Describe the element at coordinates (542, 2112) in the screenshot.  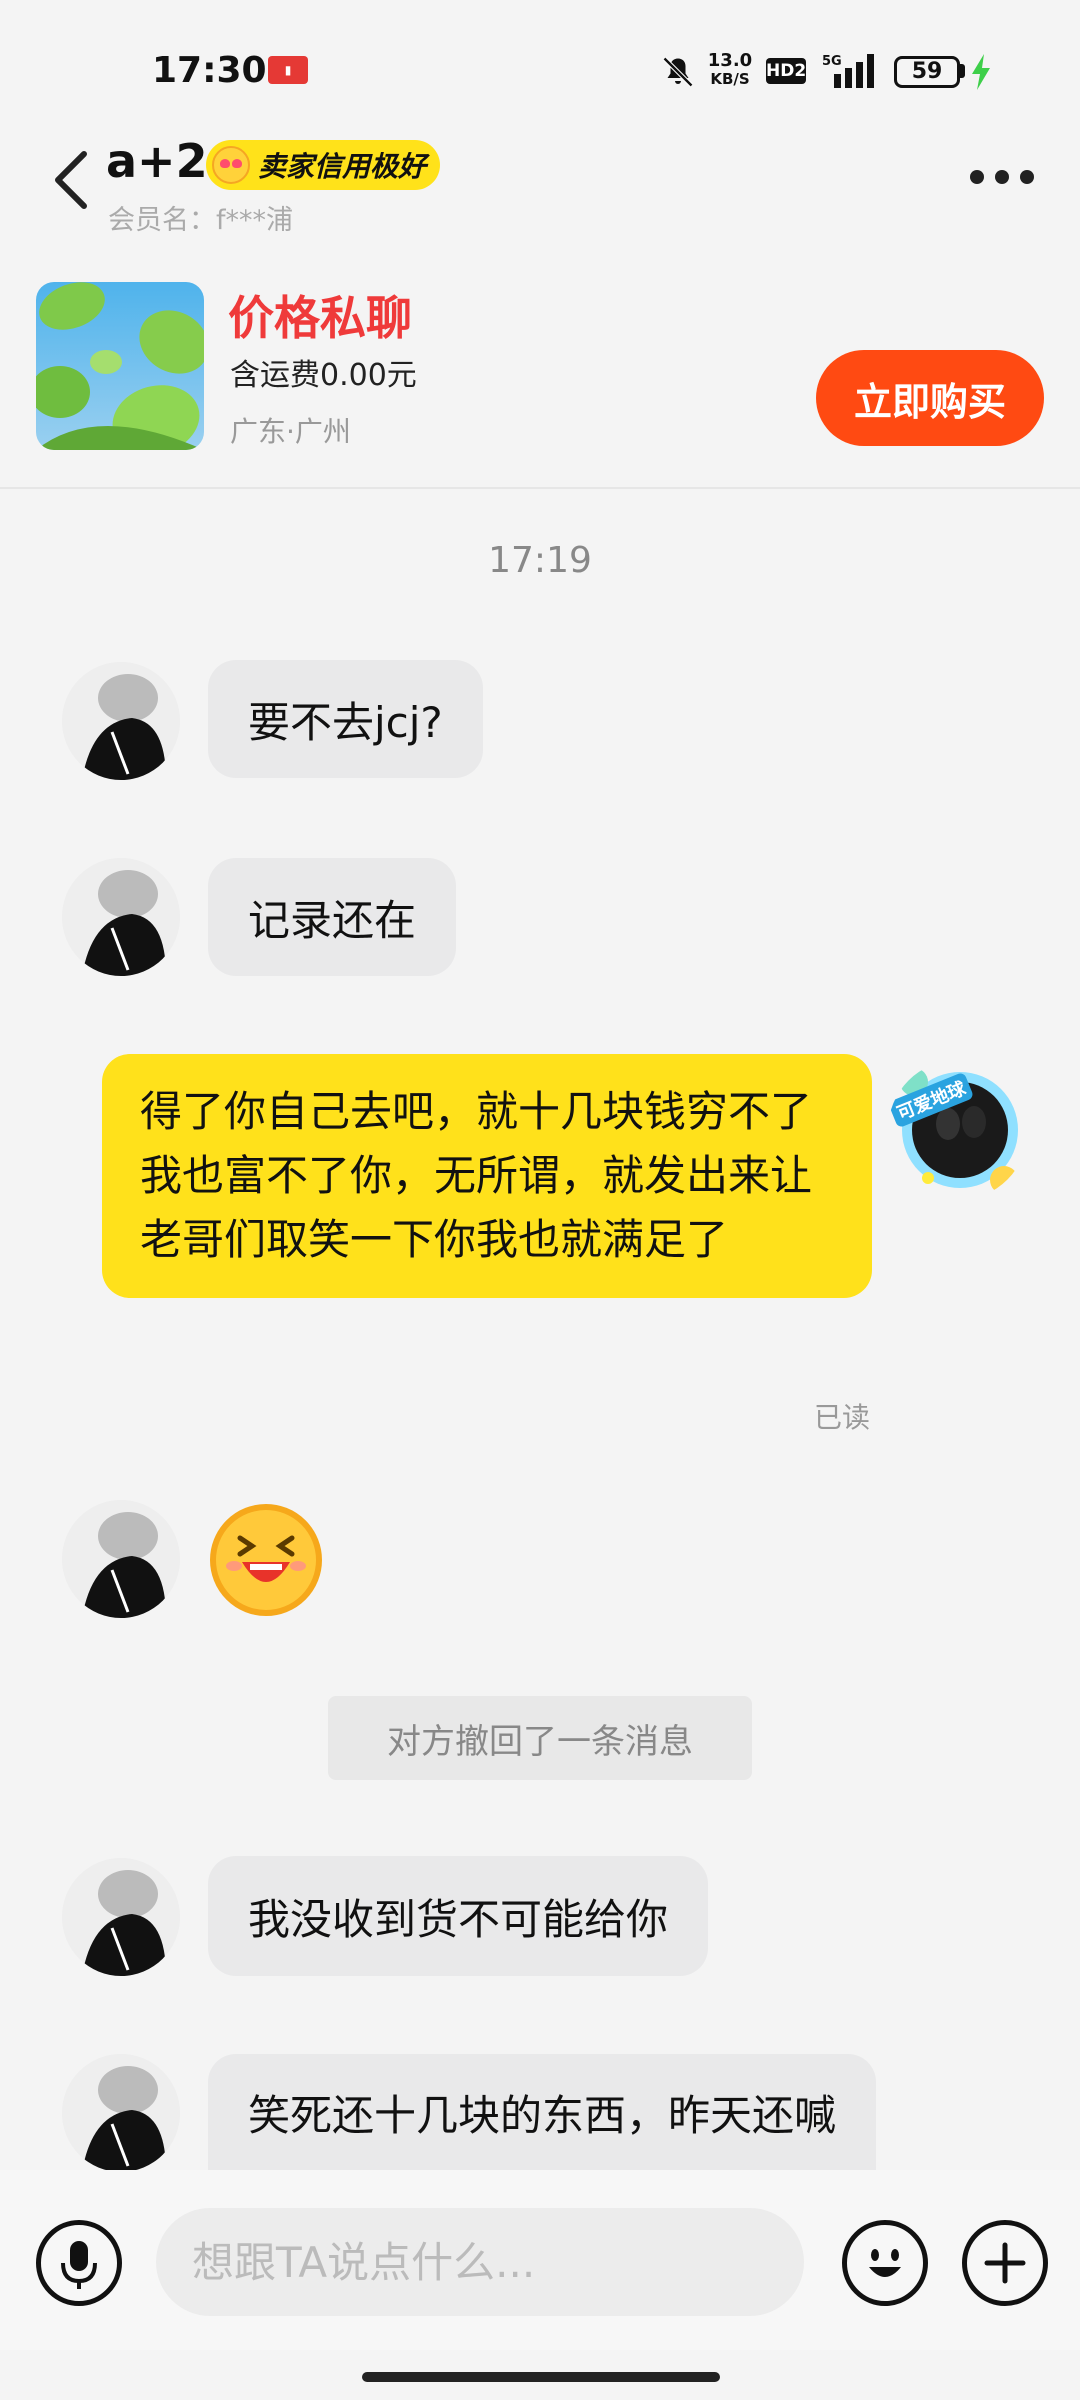
I see `message-bubble-incoming: 笑死还十几块的东西，昨天还喊` at that location.